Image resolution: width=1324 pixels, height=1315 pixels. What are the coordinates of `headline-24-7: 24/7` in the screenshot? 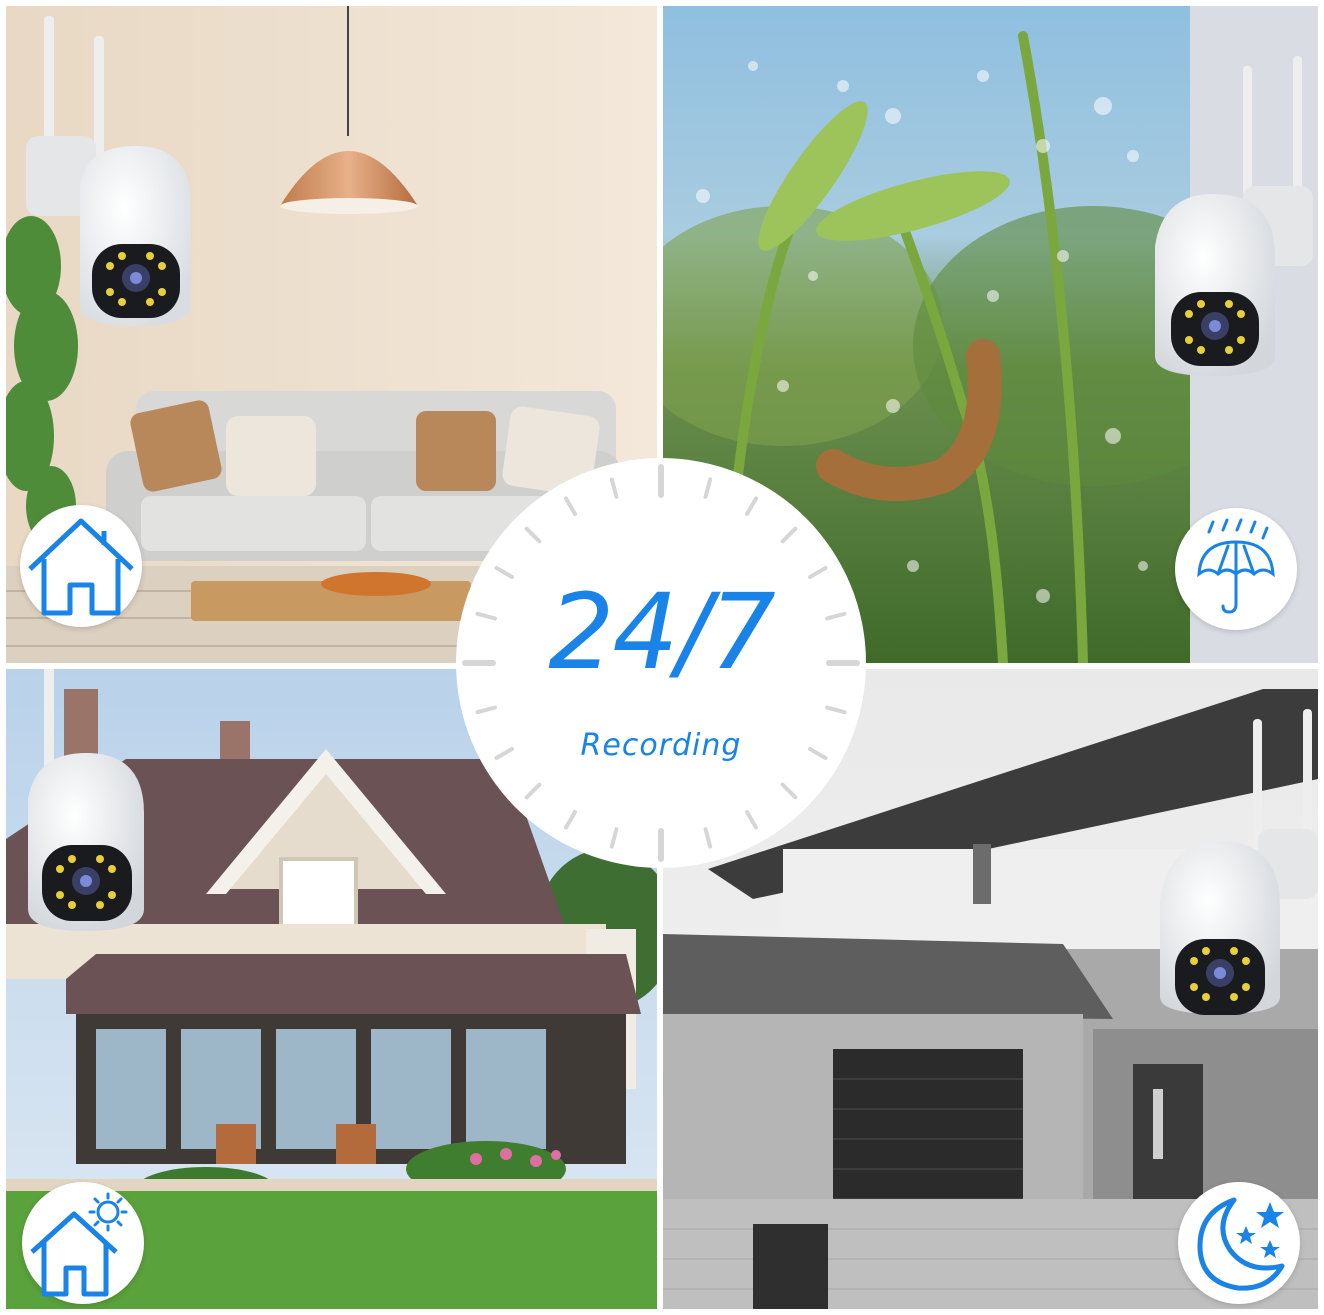 It's located at (662, 632).